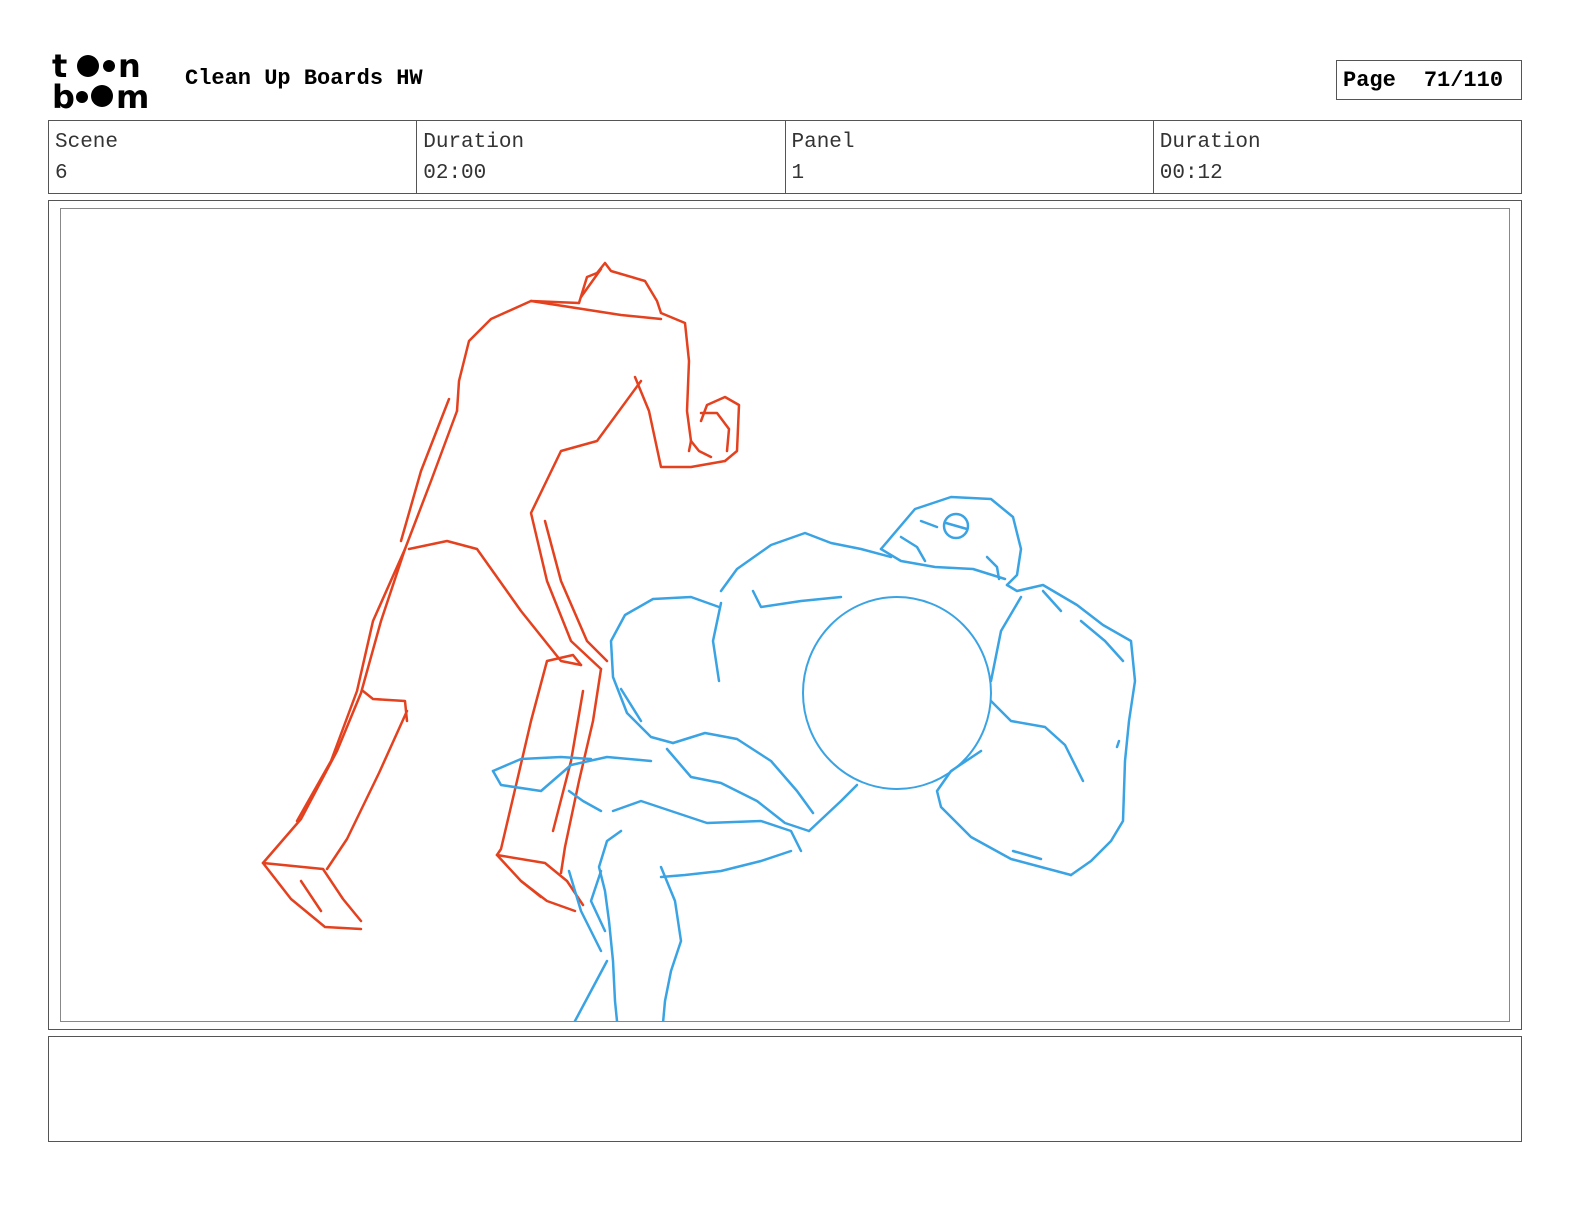 The image size is (1584, 1224). What do you see at coordinates (970, 157) in the screenshot?
I see `panel-cell: Panel 1` at bounding box center [970, 157].